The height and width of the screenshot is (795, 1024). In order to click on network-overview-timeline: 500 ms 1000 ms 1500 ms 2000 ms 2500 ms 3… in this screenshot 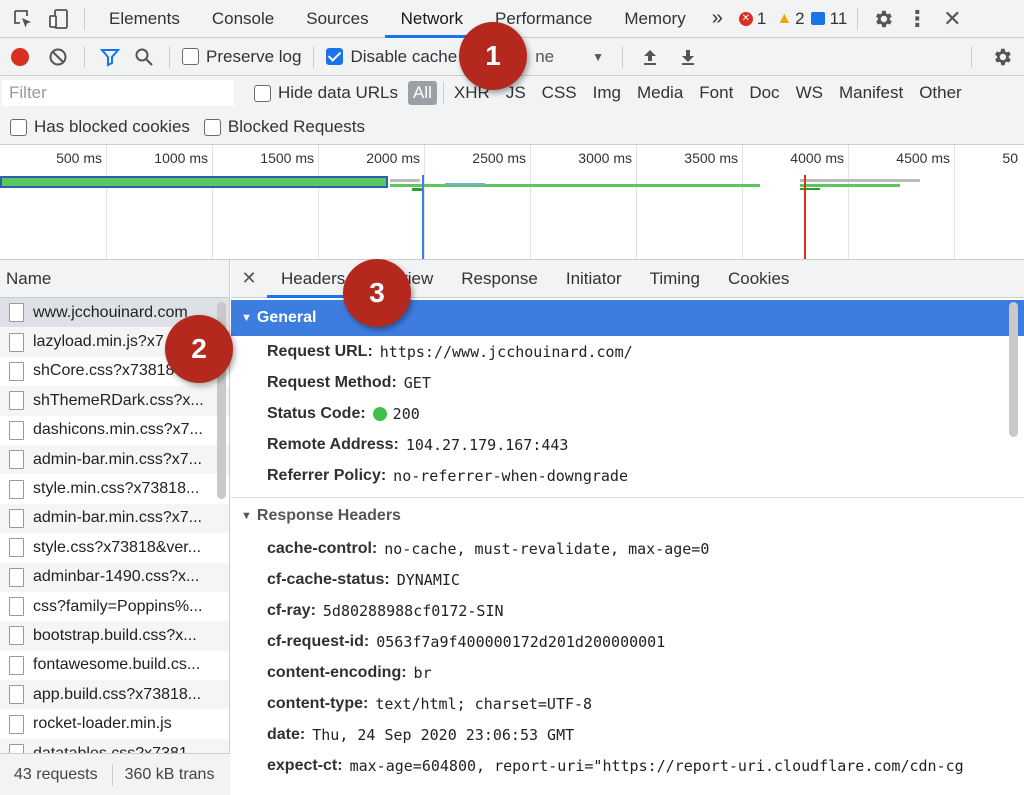, I will do `click(512, 202)`.